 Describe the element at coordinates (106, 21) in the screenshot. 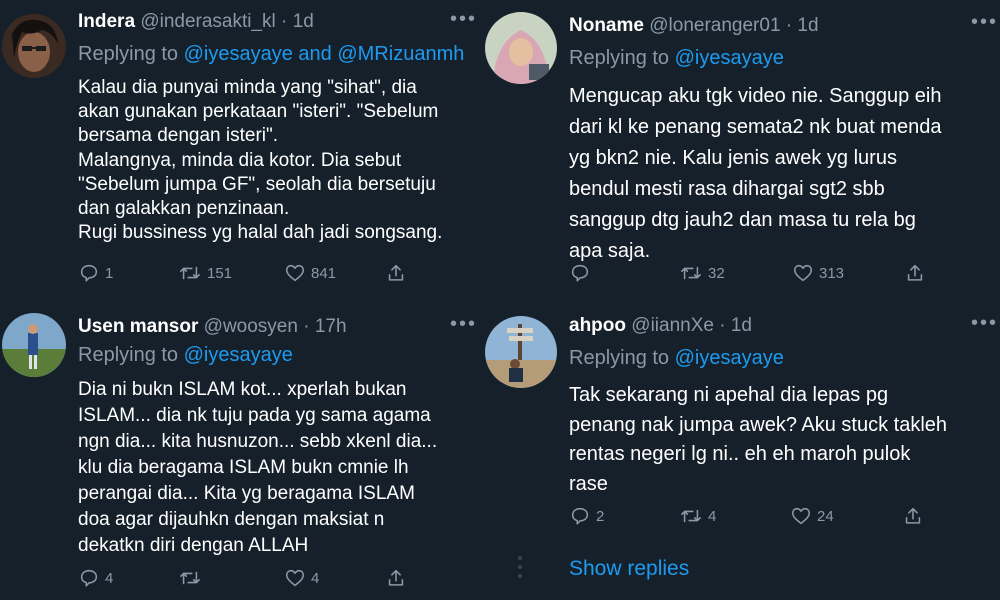

I see `display-name: Indera` at that location.